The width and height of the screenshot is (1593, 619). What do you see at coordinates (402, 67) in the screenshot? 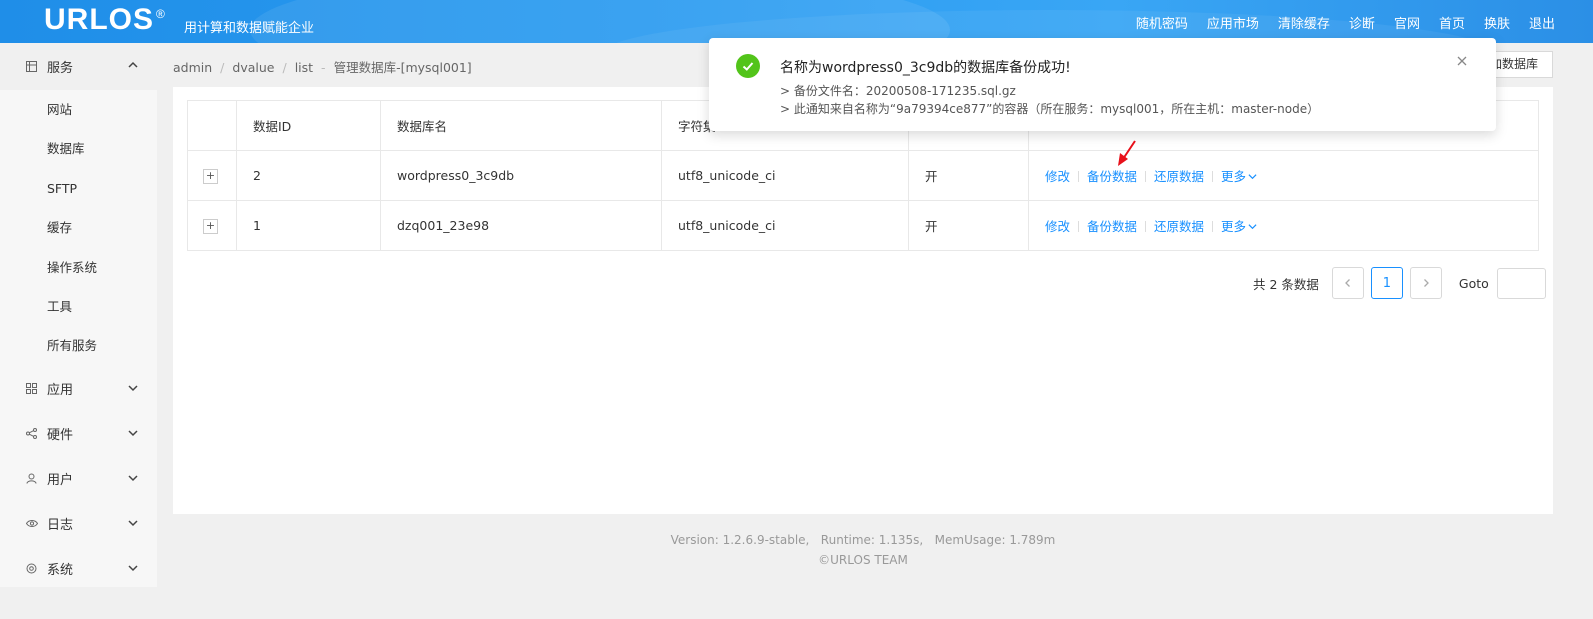
I see `breadcrumb-current: 管理数据库-[mysql001]` at bounding box center [402, 67].